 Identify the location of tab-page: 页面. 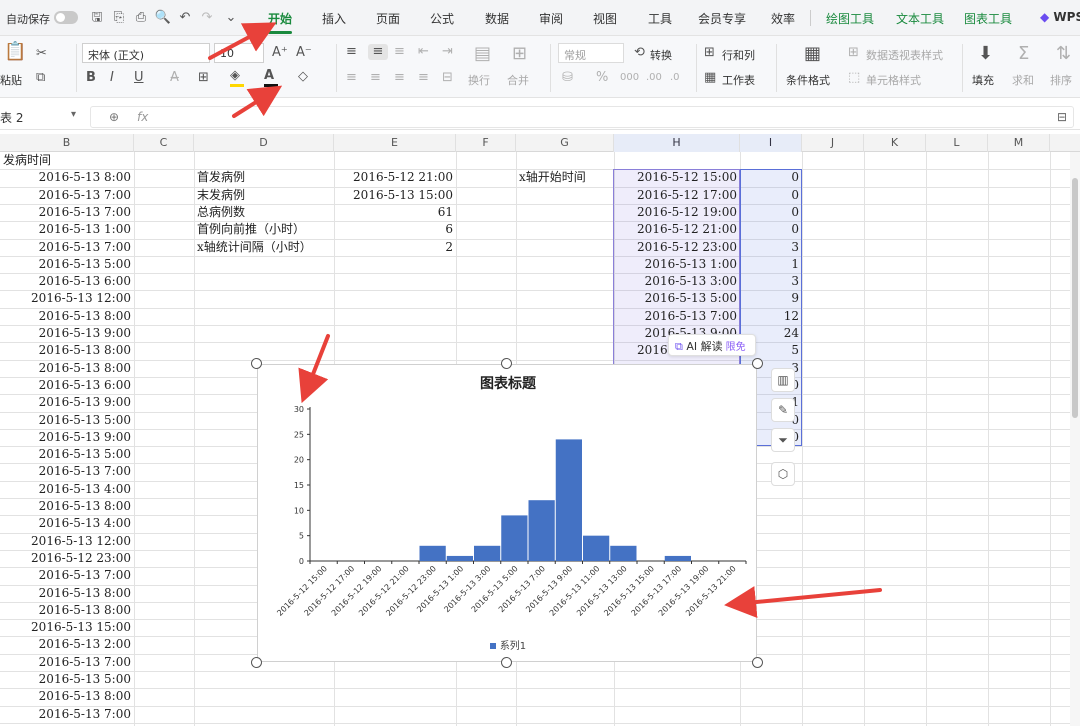
(388, 18).